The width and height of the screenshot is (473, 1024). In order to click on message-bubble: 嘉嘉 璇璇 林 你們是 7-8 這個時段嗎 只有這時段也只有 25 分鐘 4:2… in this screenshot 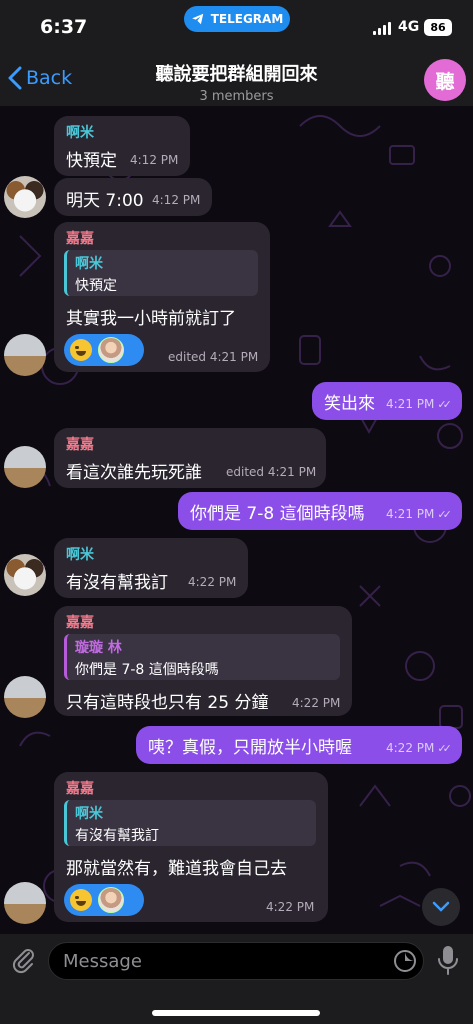, I will do `click(203, 661)`.